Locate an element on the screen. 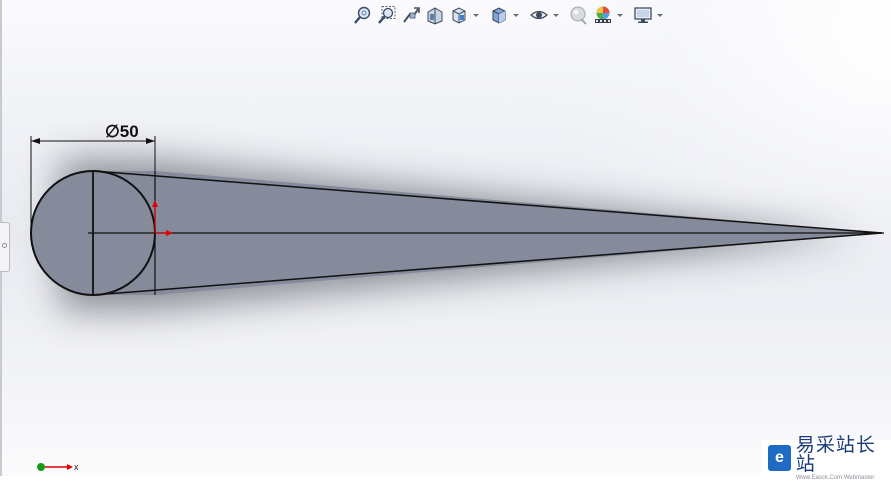 This screenshot has height=481, width=891. watermark: e 易采站长站 Www.Easck.Com Webmaster is located at coordinates (826, 458).